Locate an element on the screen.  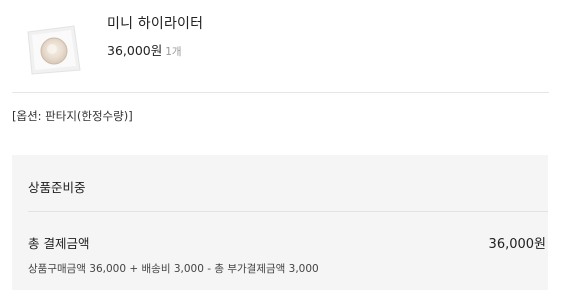
product-option: [옵션: 판타지(한정수량)] is located at coordinates (72, 116).